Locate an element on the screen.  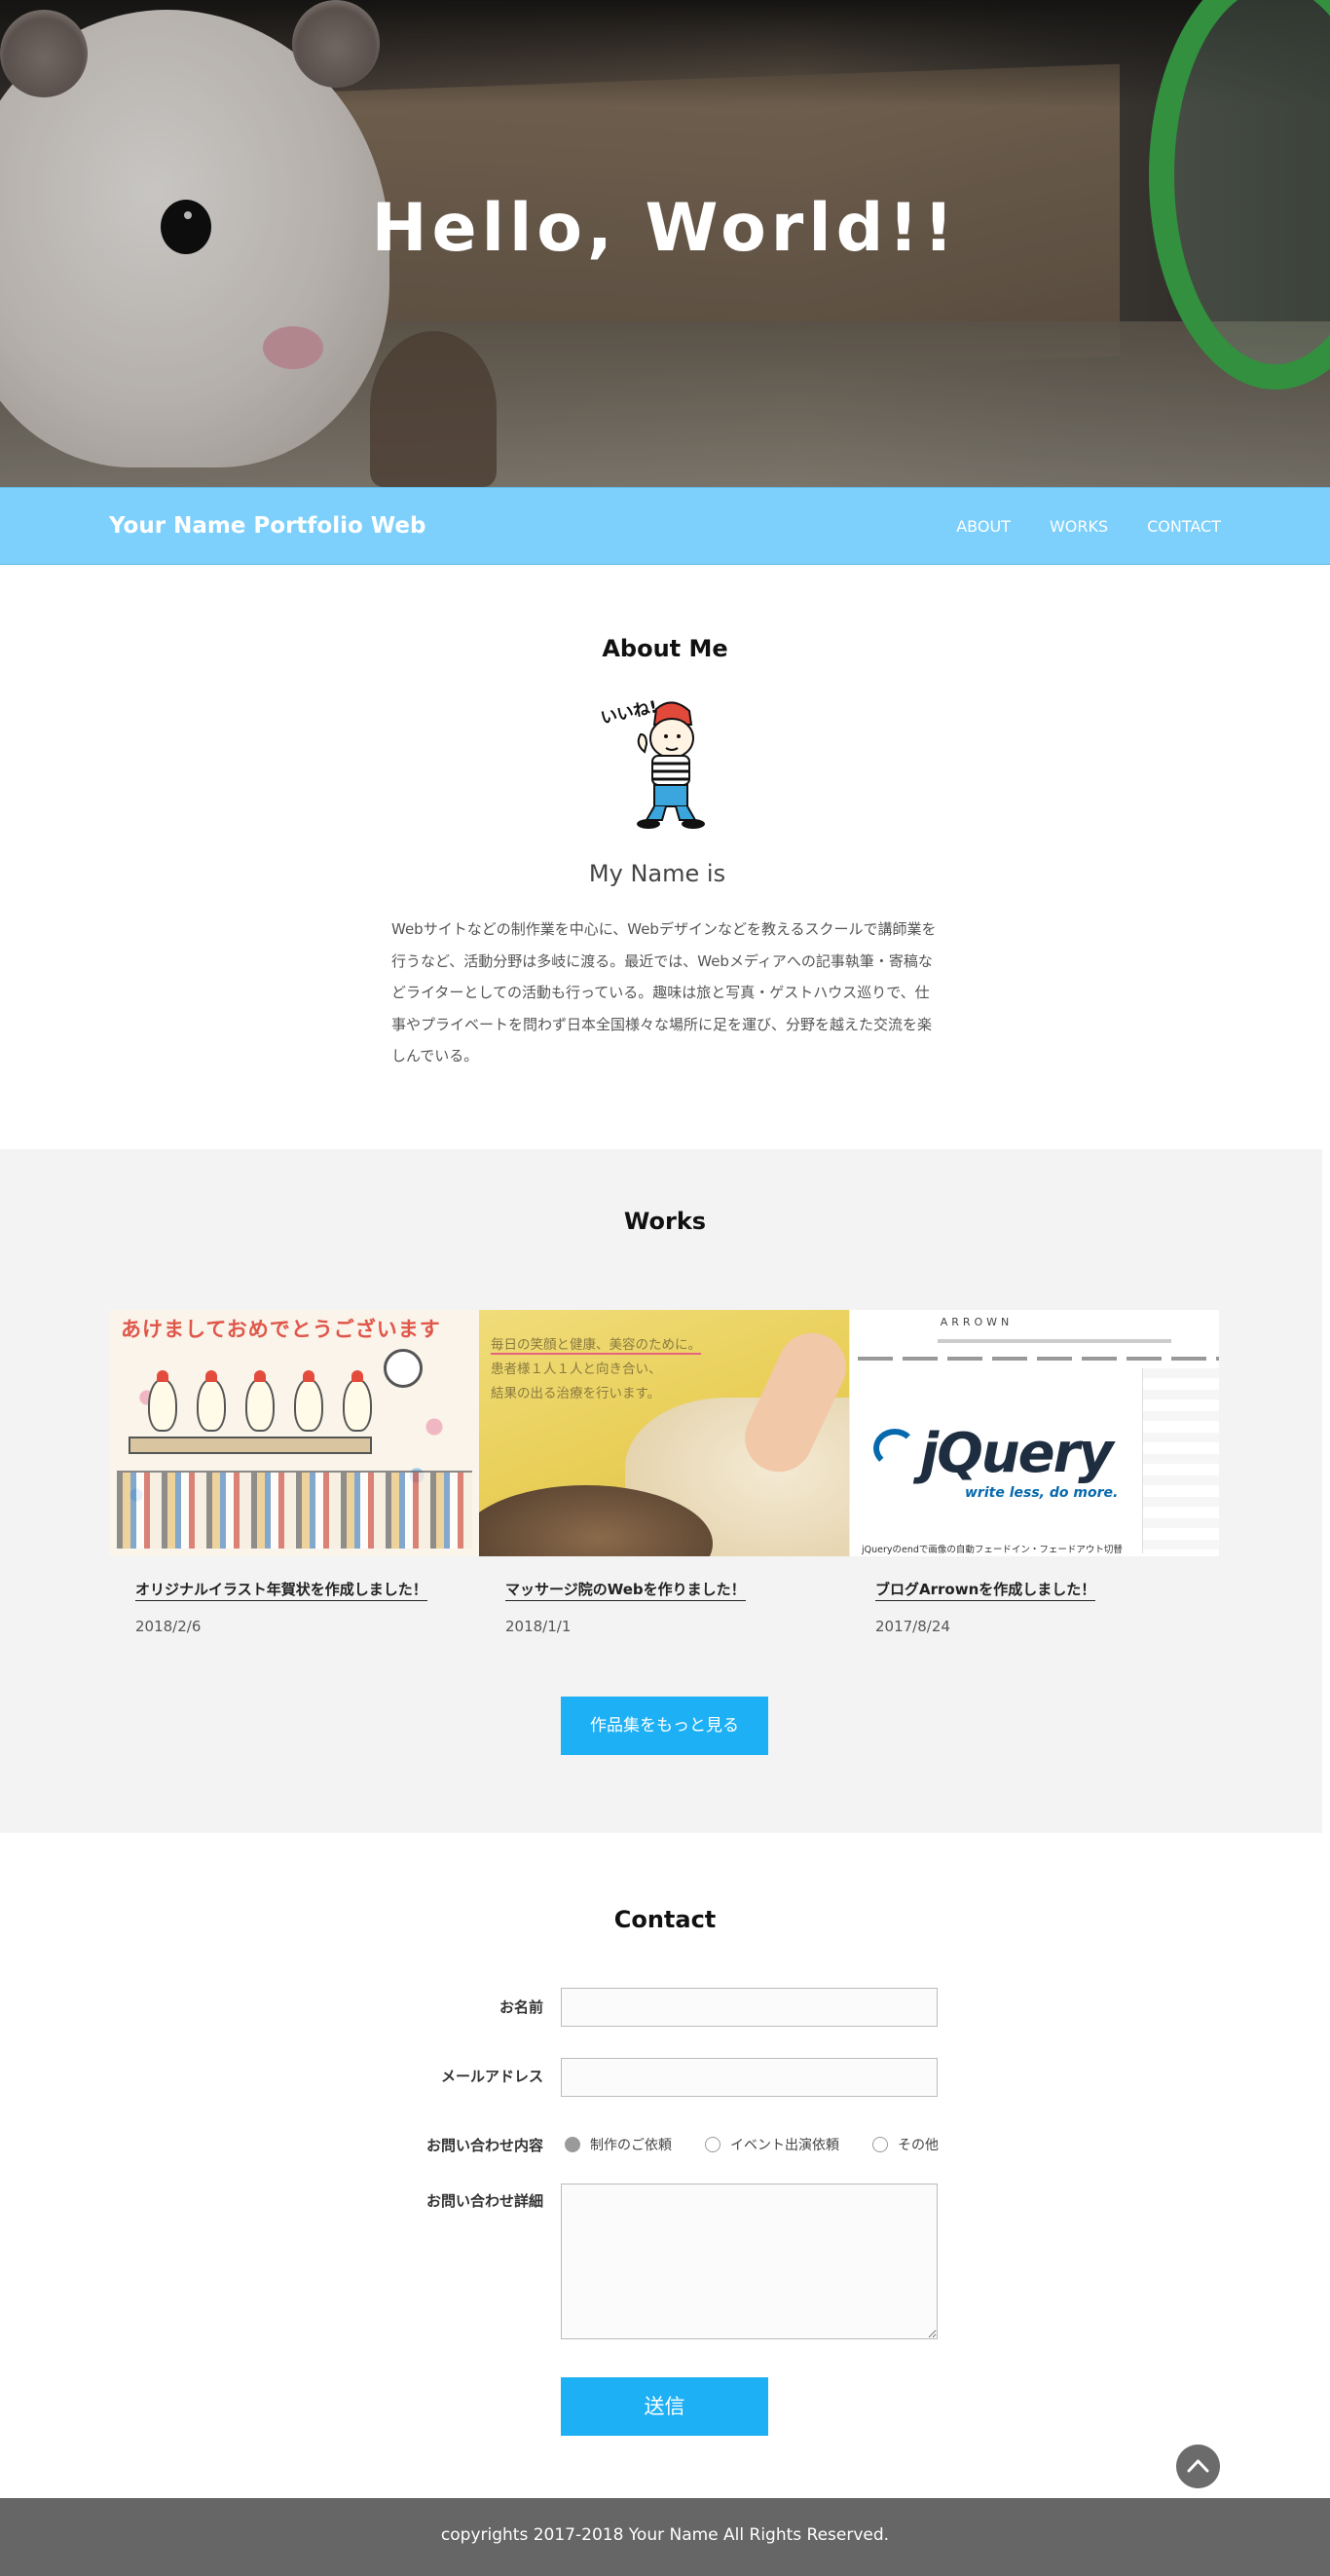
bench-illustration is located at coordinates (251, 1445).